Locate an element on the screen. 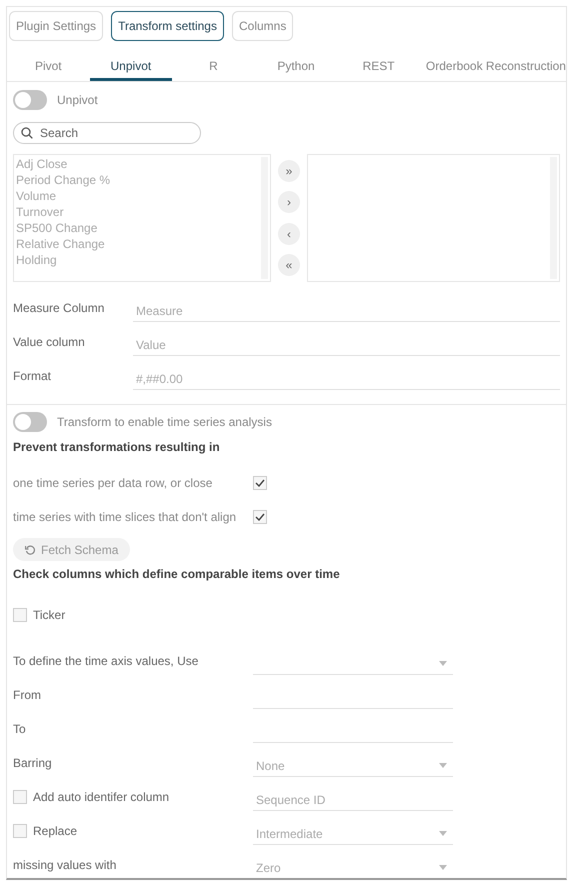  settings-tab-button: Plugin Settings is located at coordinates (56, 26).